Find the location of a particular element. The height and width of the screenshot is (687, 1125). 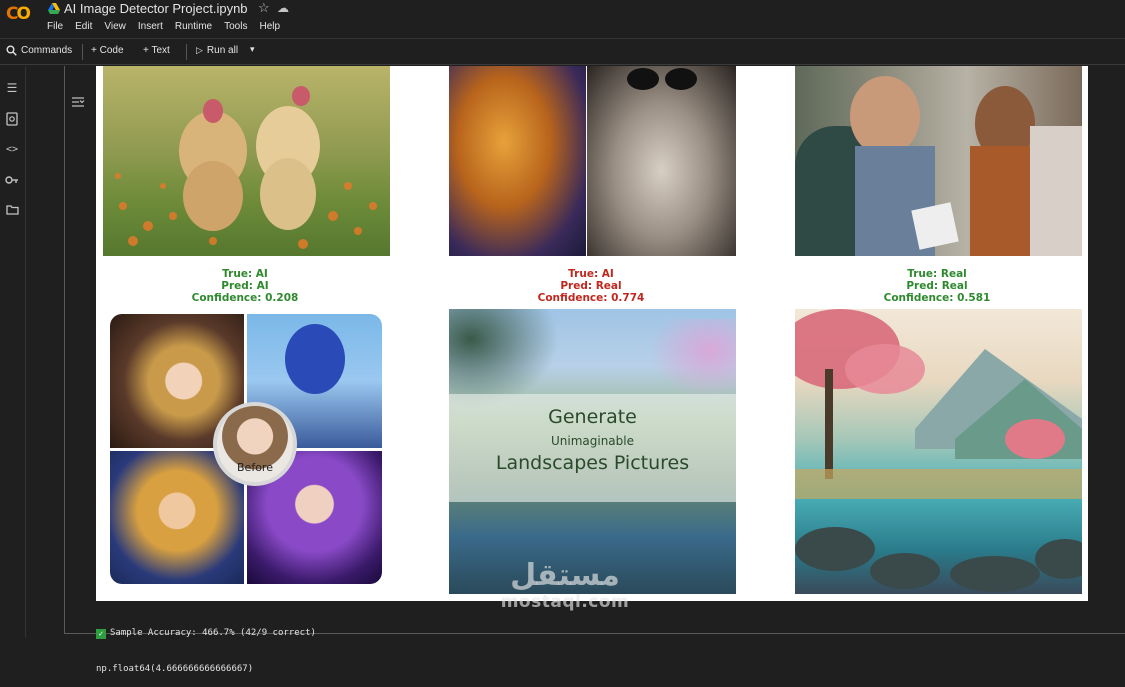

accuracy-line: ✓ Sample Accuracy: 466.7% (42/9 correct) is located at coordinates (206, 633).